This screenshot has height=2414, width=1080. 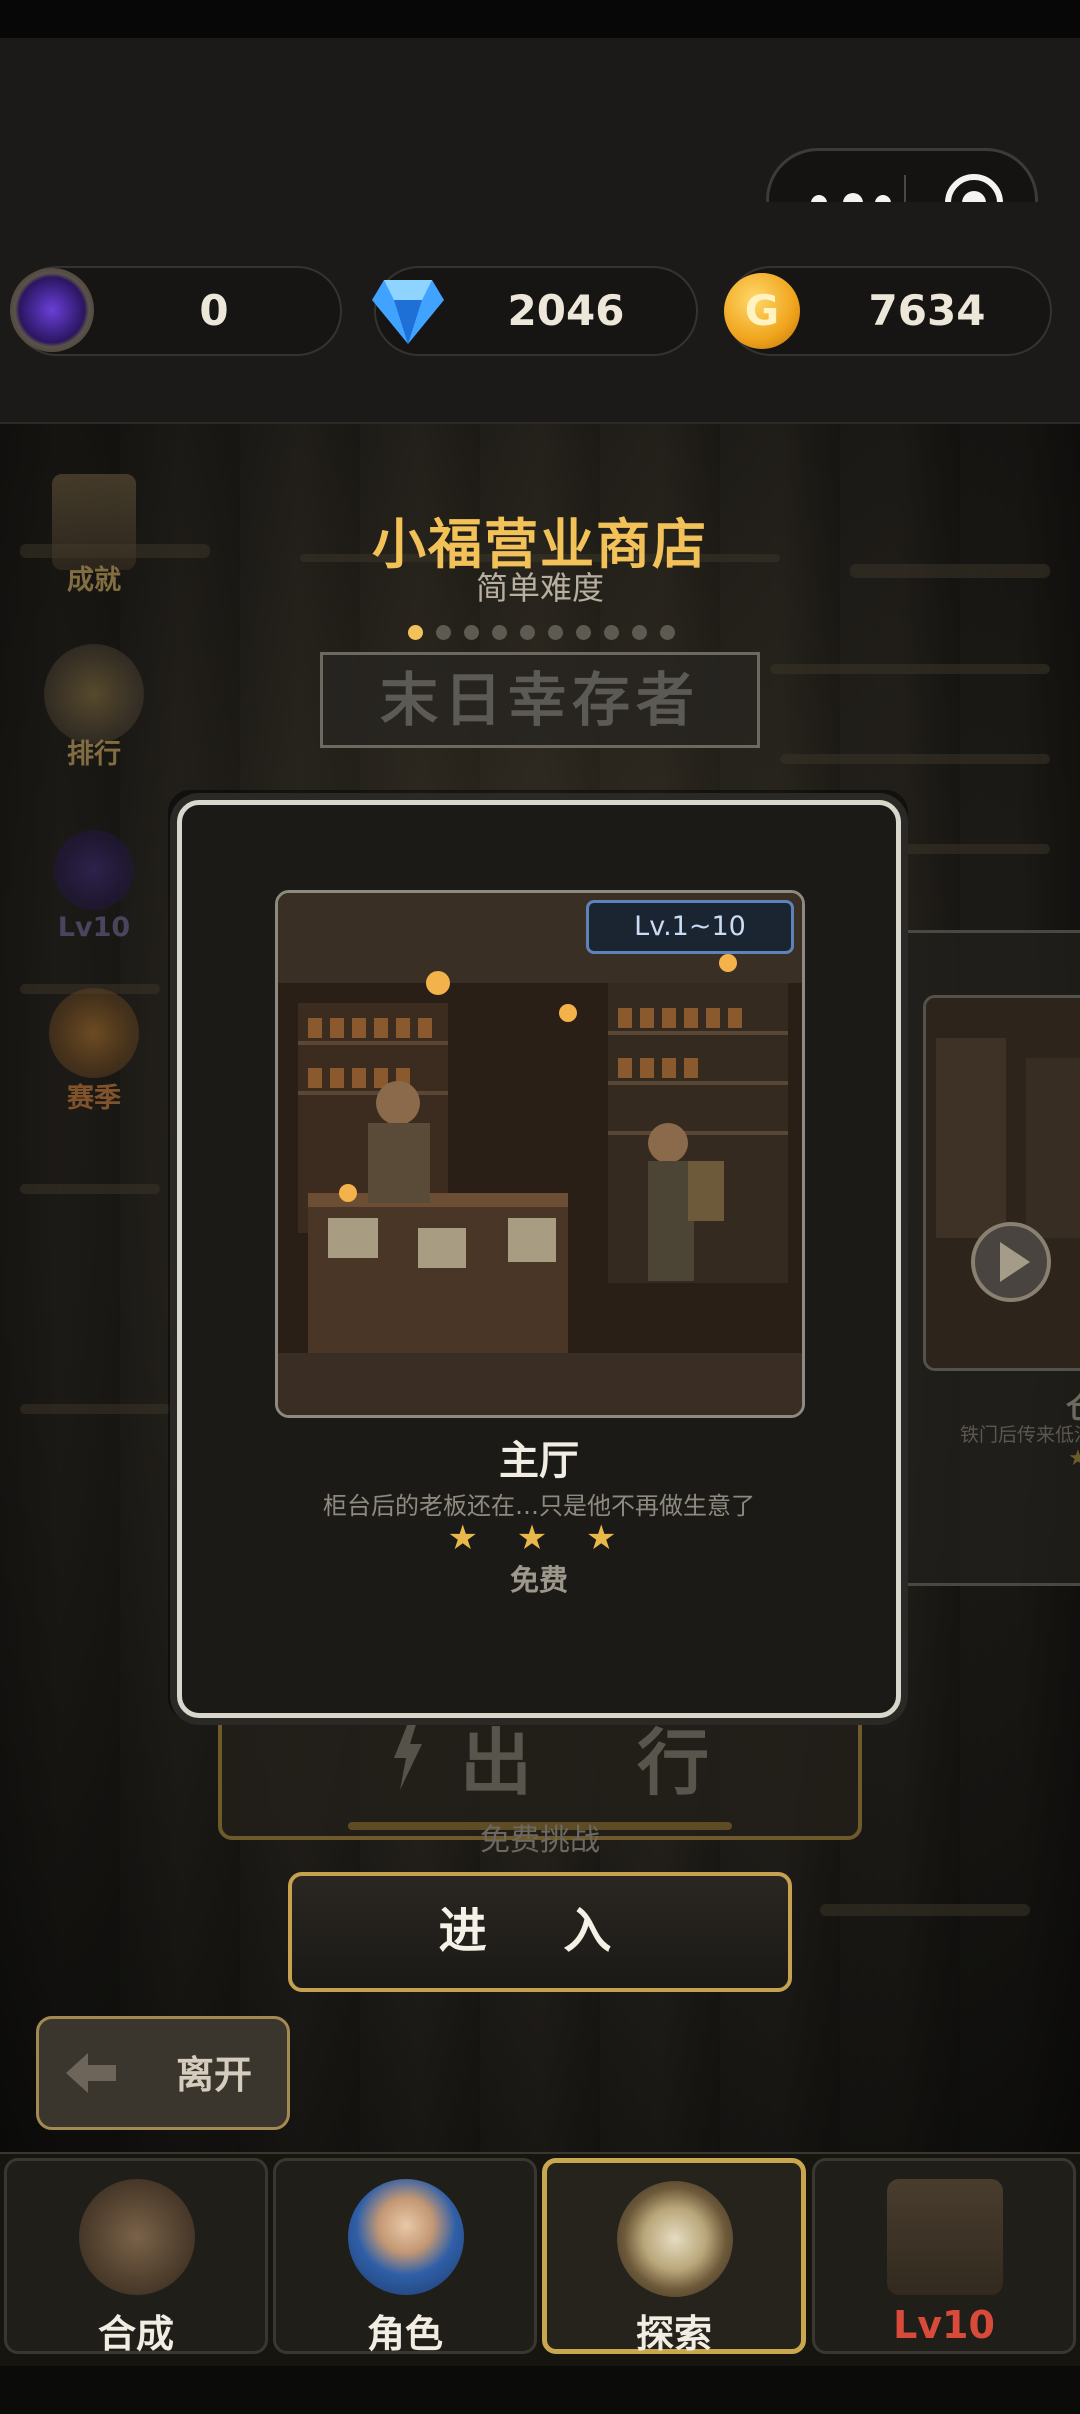 I want to click on season-button: 赛季, so click(x=94, y=1051).